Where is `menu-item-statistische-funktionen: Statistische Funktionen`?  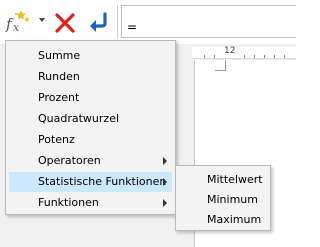 menu-item-statistische-funktionen: Statistische Funktionen is located at coordinates (90, 182).